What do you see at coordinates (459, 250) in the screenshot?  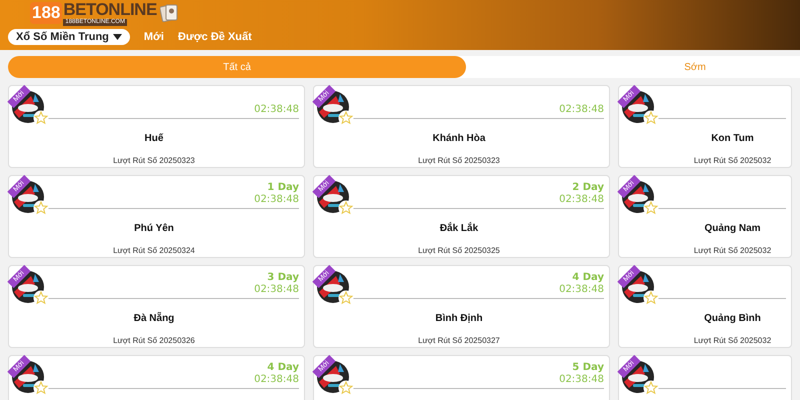 I see `draw-number: Lượt Rút Số 20250325` at bounding box center [459, 250].